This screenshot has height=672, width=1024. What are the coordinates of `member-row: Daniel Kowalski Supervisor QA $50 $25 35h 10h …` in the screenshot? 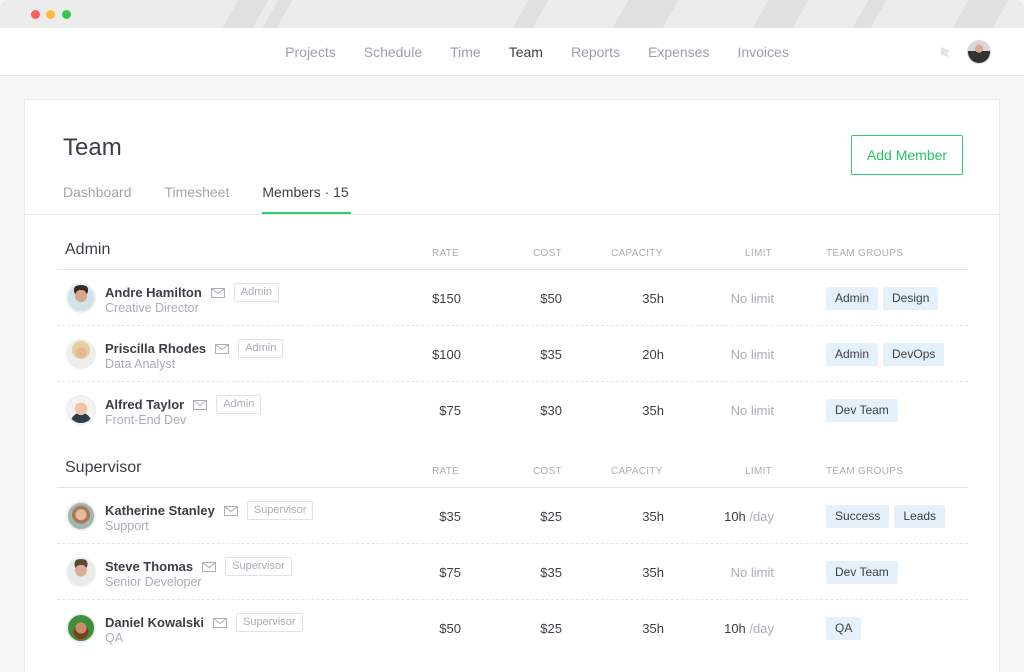 It's located at (512, 628).